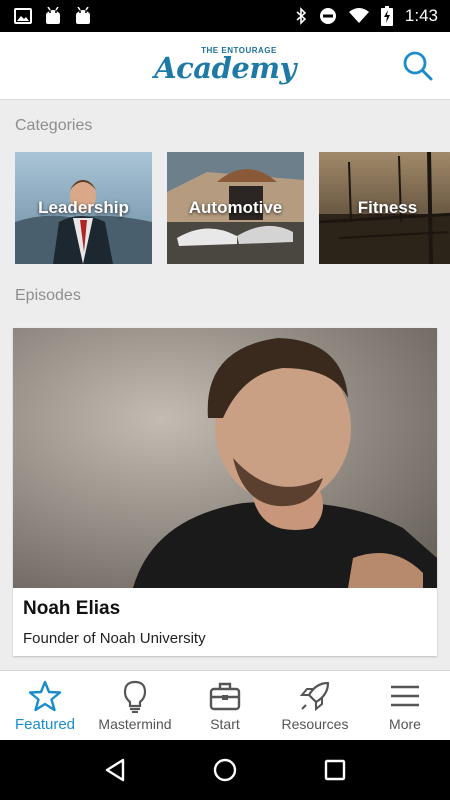 The height and width of the screenshot is (800, 450). I want to click on search-button, so click(418, 66).